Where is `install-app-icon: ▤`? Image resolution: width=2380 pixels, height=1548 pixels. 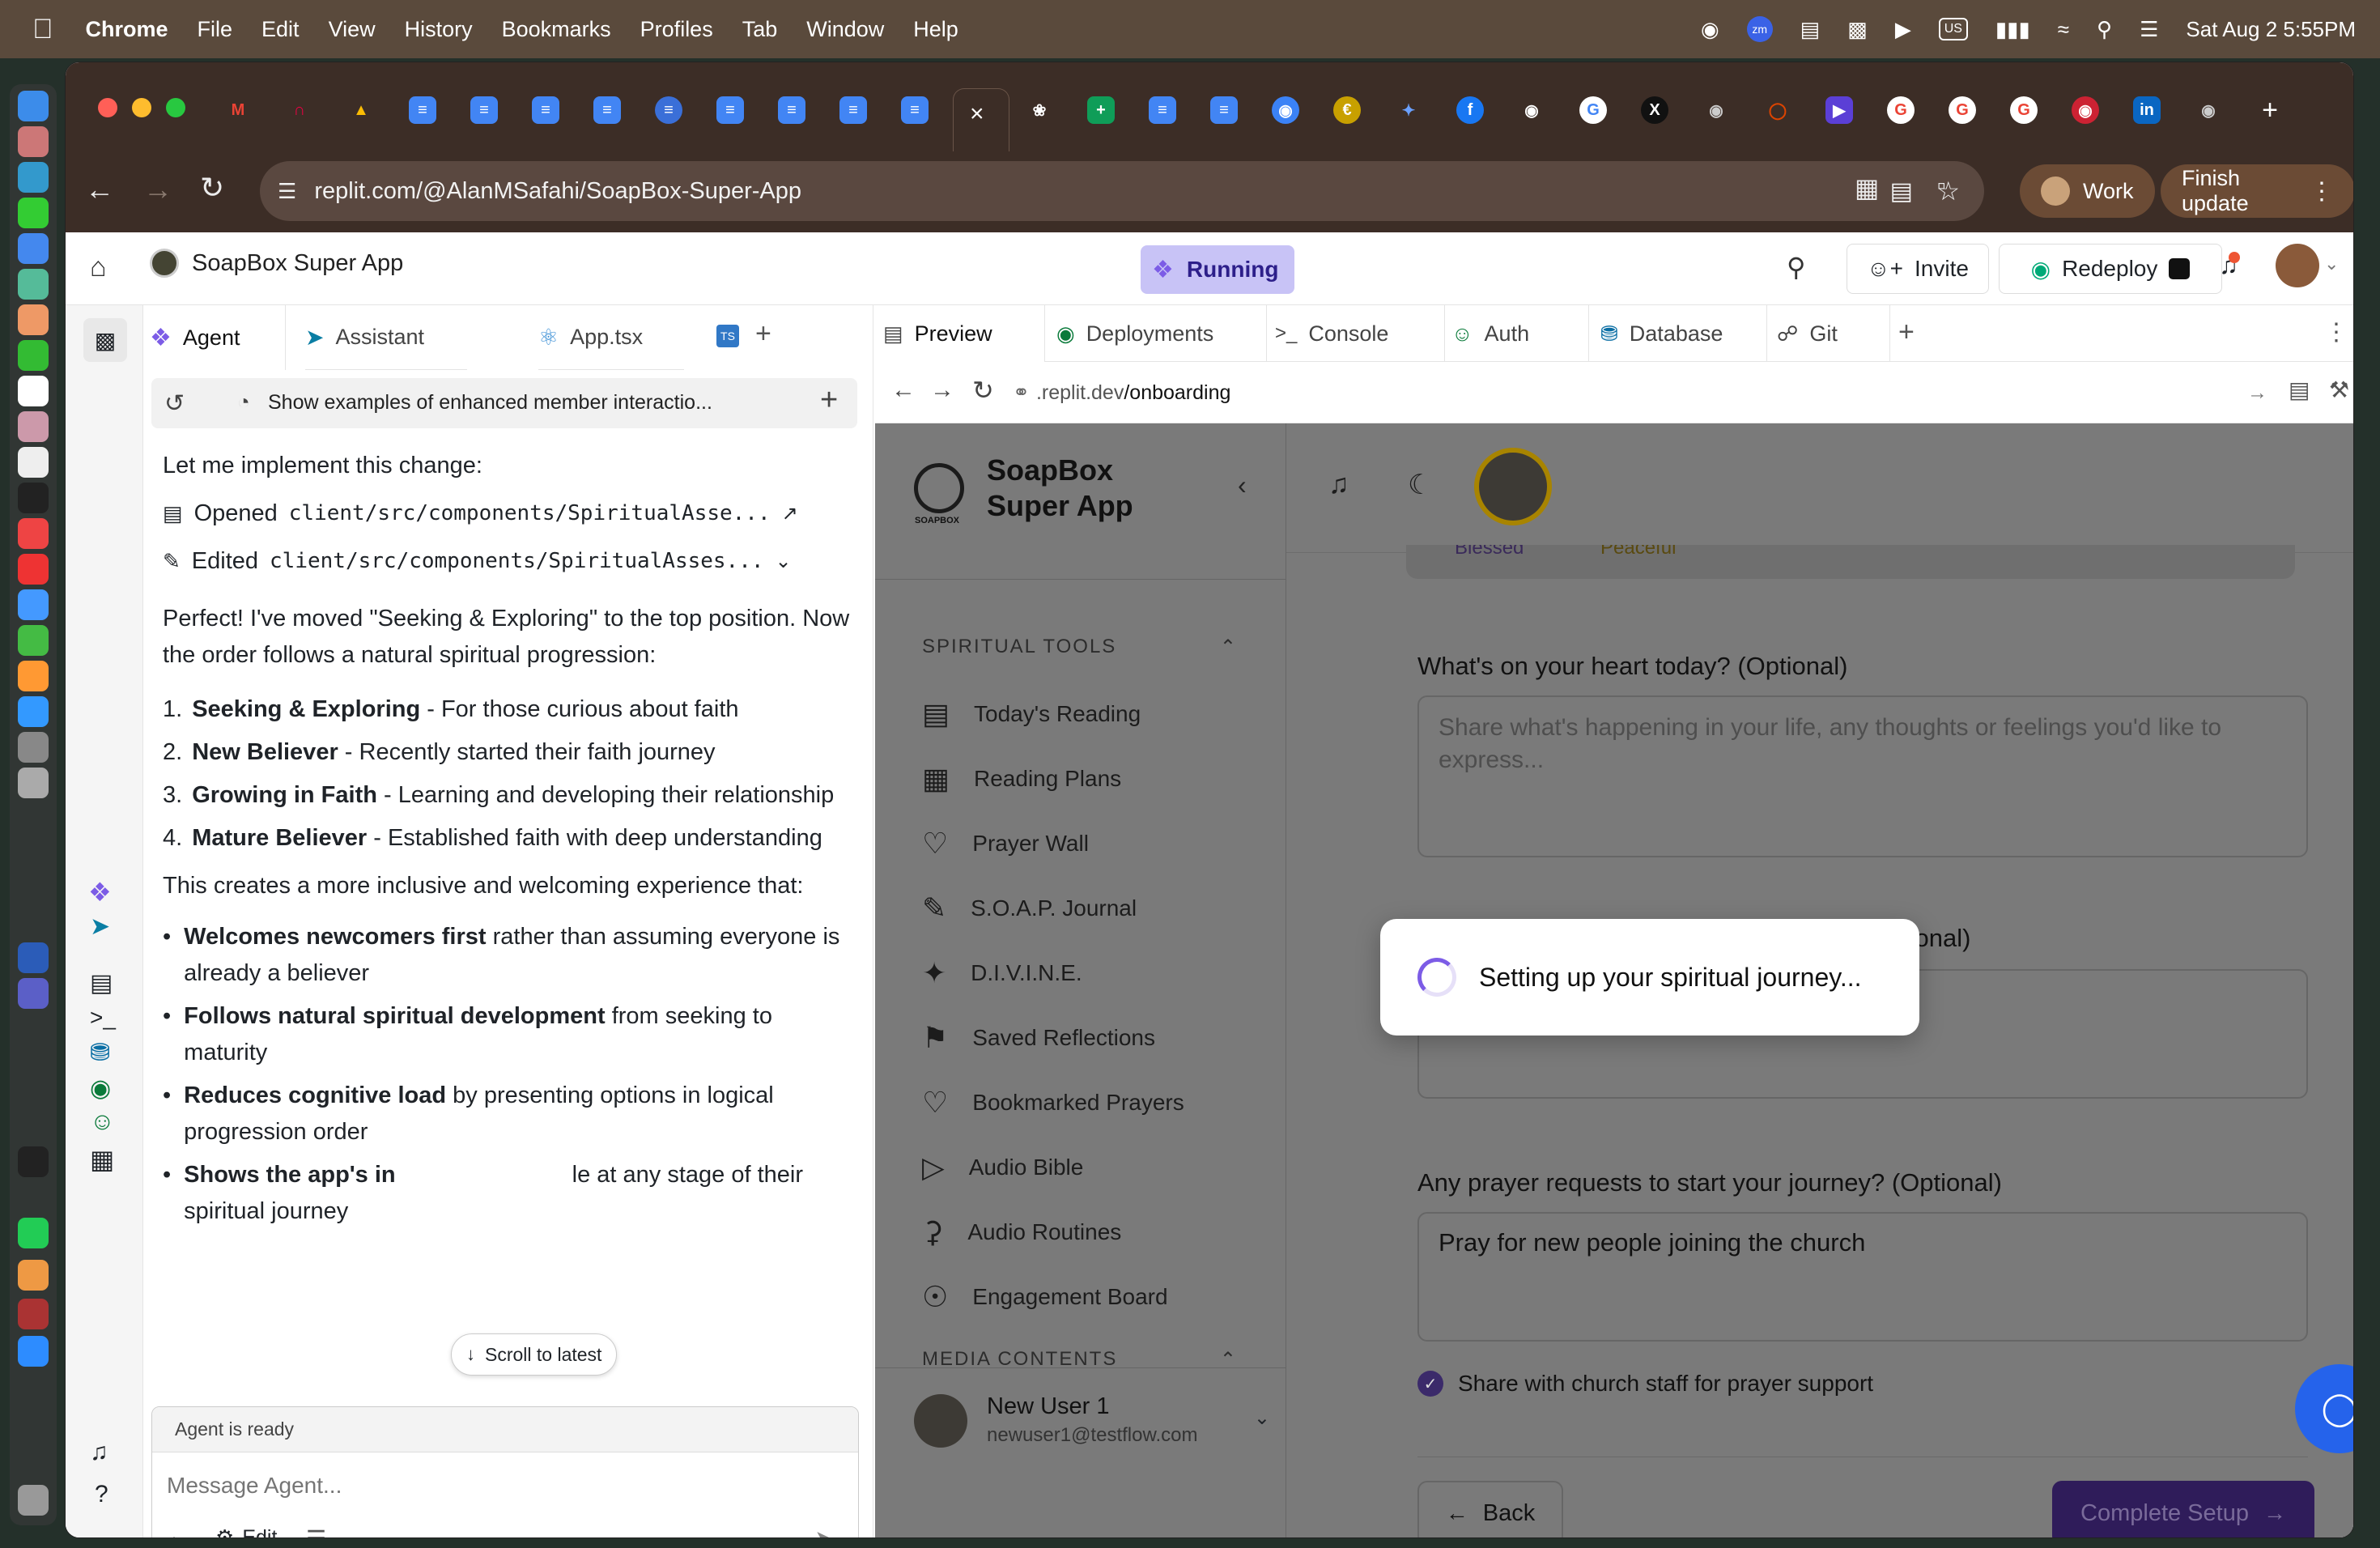 install-app-icon: ▤ is located at coordinates (1901, 192).